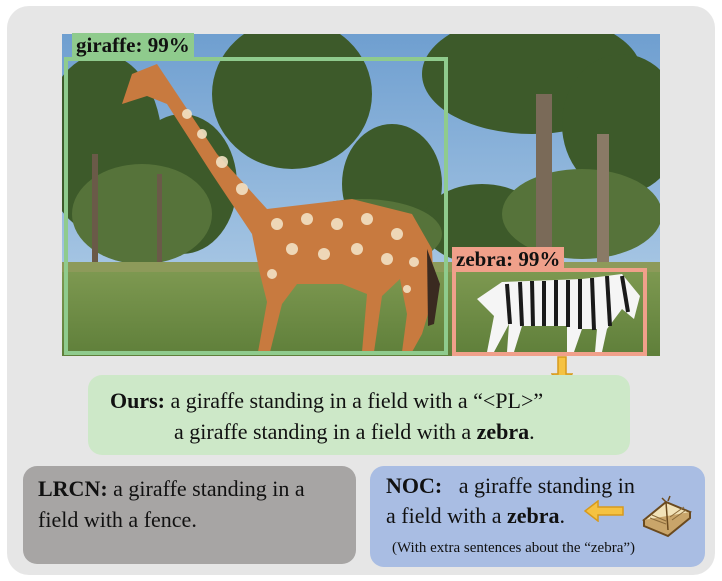 This screenshot has height=581, width=722. What do you see at coordinates (604, 511) in the screenshot?
I see `left-arrow-icon` at bounding box center [604, 511].